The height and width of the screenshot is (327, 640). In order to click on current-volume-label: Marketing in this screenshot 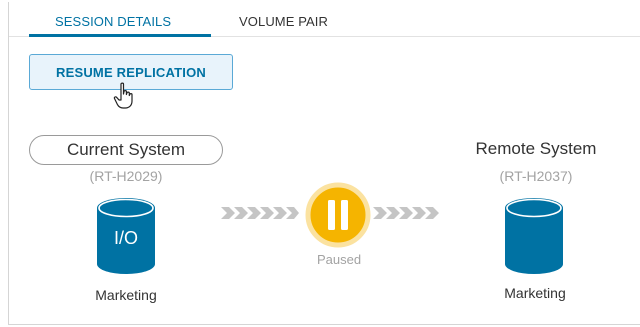, I will do `click(126, 295)`.